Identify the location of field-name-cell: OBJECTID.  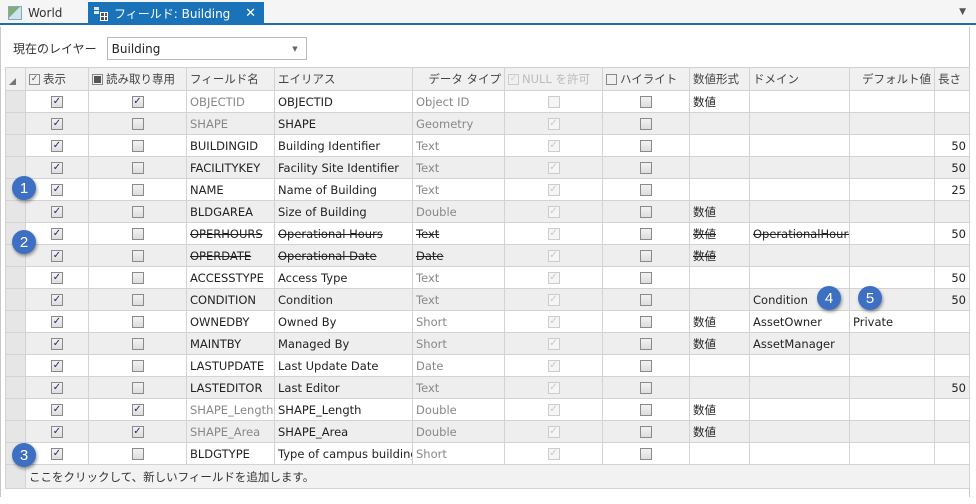
(230, 101).